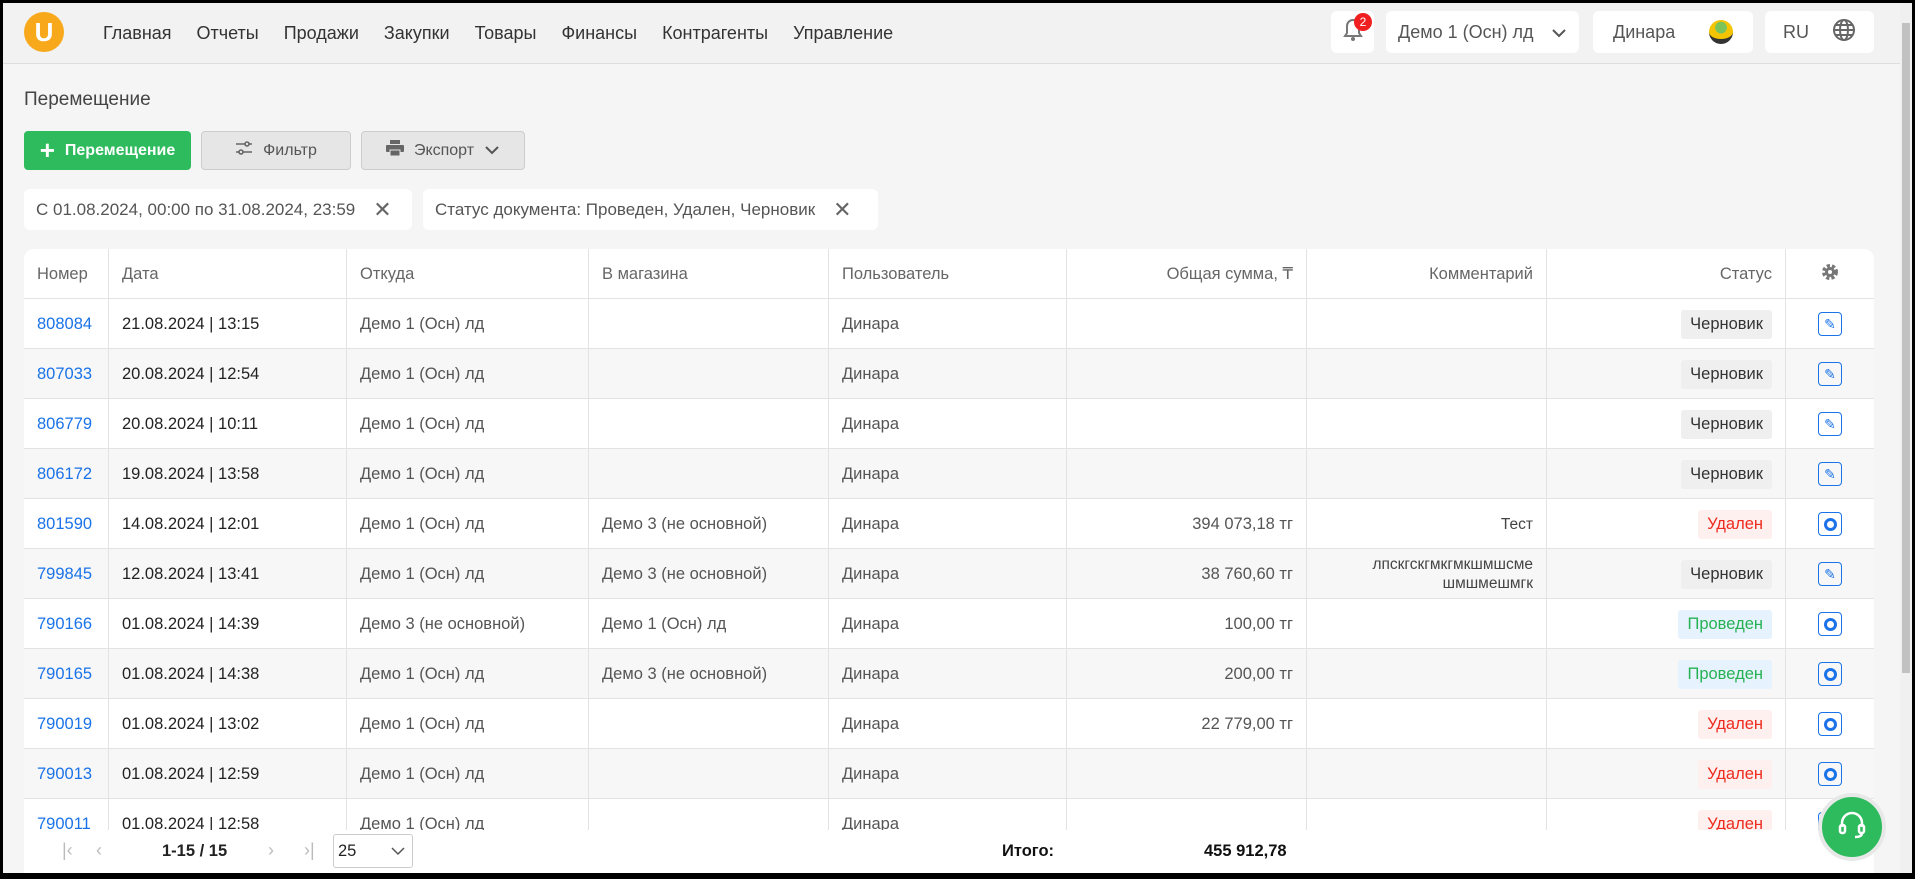 This screenshot has height=879, width=1915. What do you see at coordinates (99, 850) in the screenshot?
I see `prev-page-icon: ‹` at bounding box center [99, 850].